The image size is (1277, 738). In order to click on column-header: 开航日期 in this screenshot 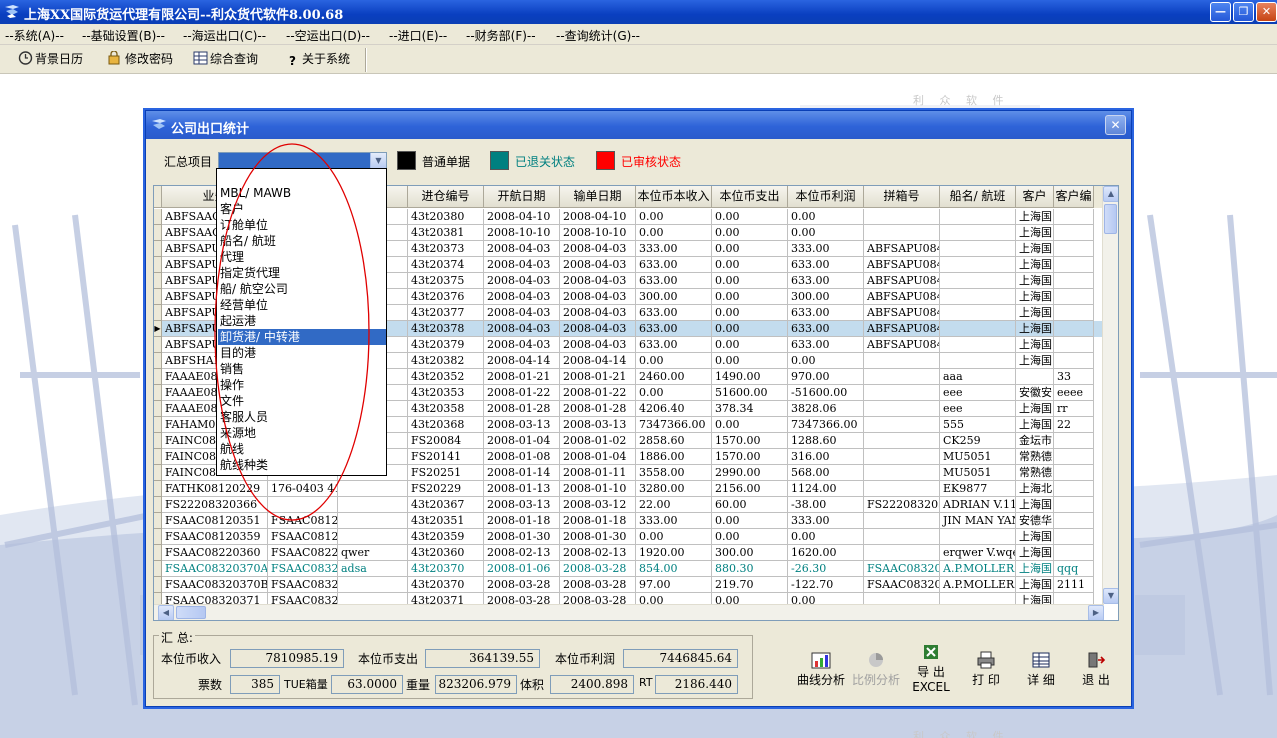, I will do `click(522, 197)`.